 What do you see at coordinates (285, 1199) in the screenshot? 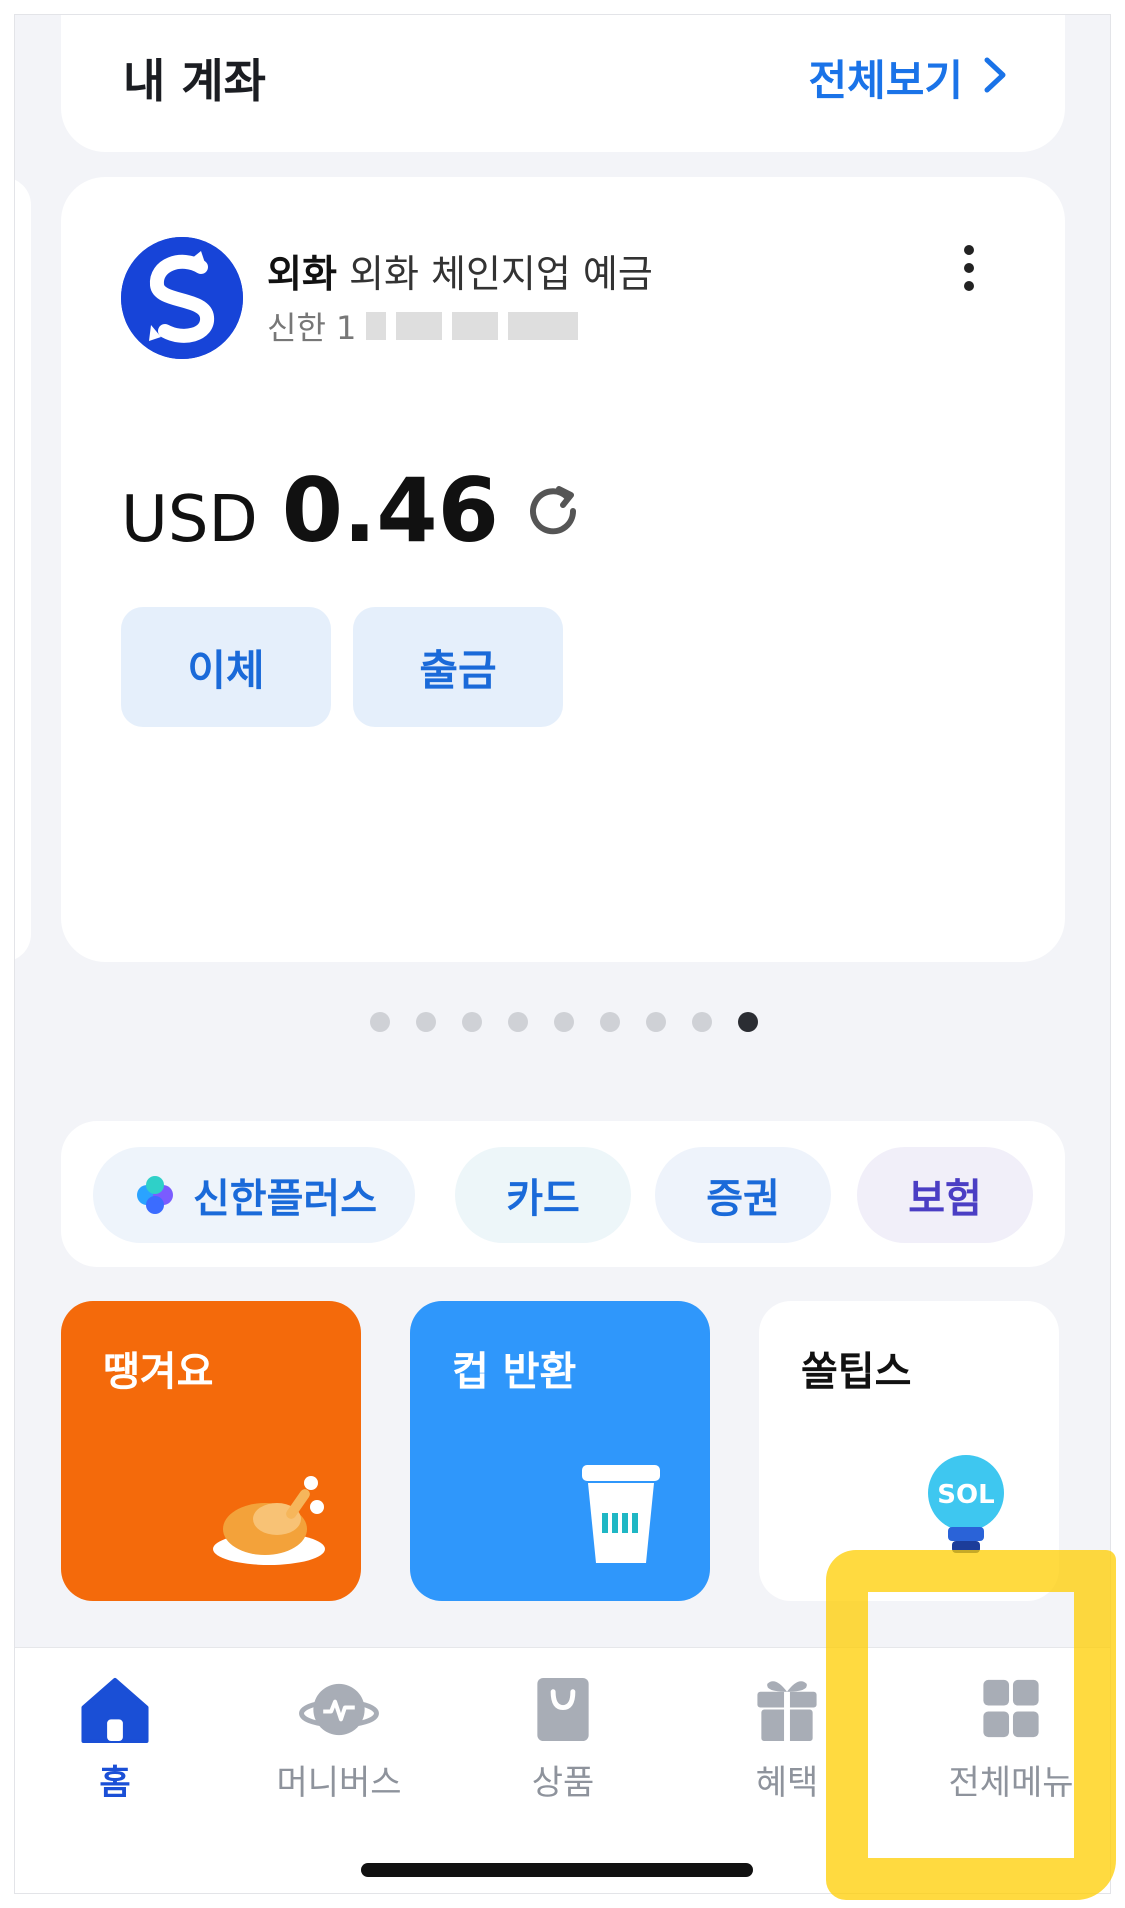
I see `chip-label: 신한플러스` at bounding box center [285, 1199].